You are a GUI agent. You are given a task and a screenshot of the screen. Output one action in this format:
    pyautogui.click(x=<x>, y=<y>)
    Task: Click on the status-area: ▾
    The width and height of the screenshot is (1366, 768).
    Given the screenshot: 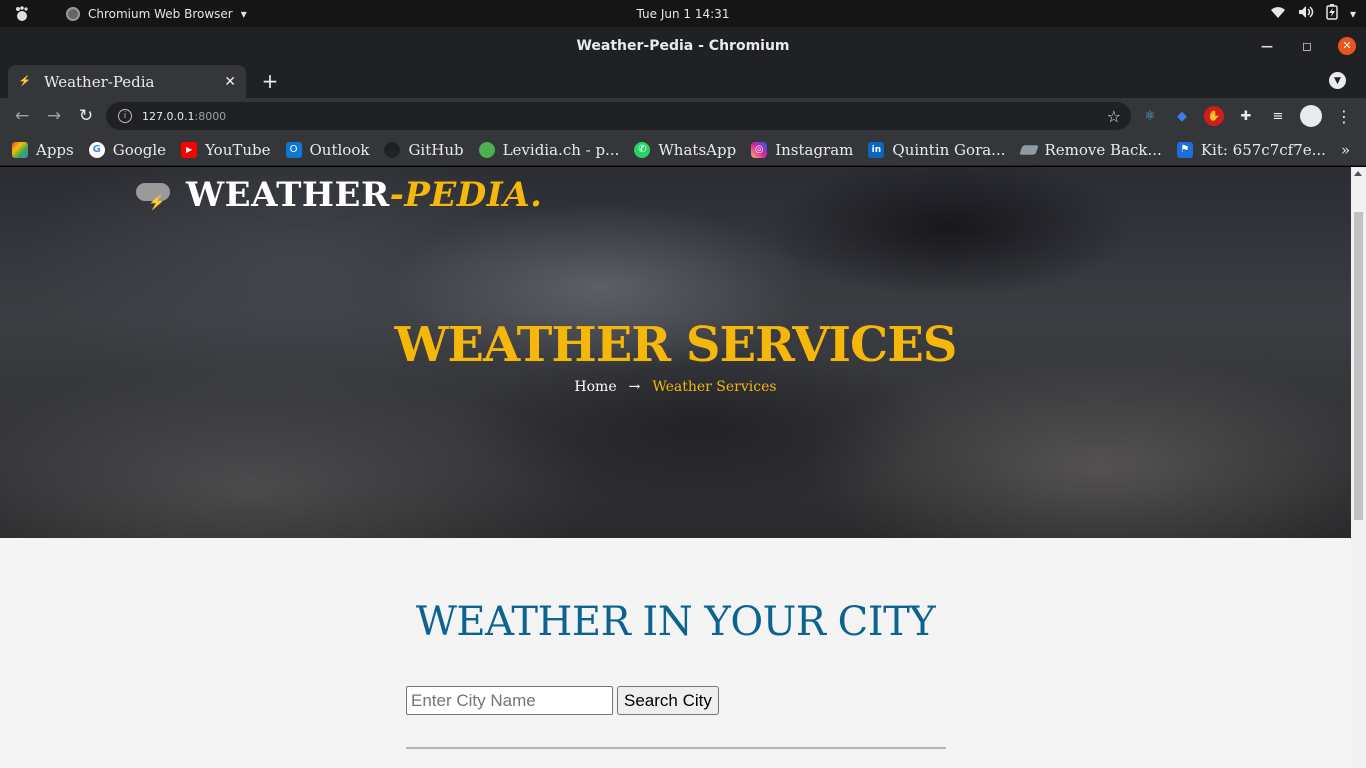 What is the action you would take?
    pyautogui.click(x=1313, y=13)
    